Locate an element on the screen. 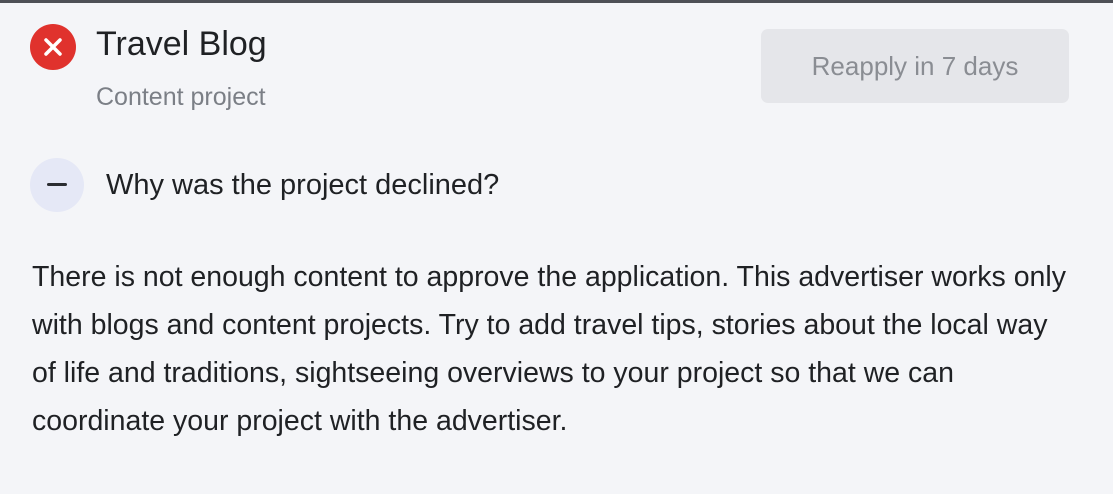 The image size is (1113, 494). project-type: Content project is located at coordinates (181, 97).